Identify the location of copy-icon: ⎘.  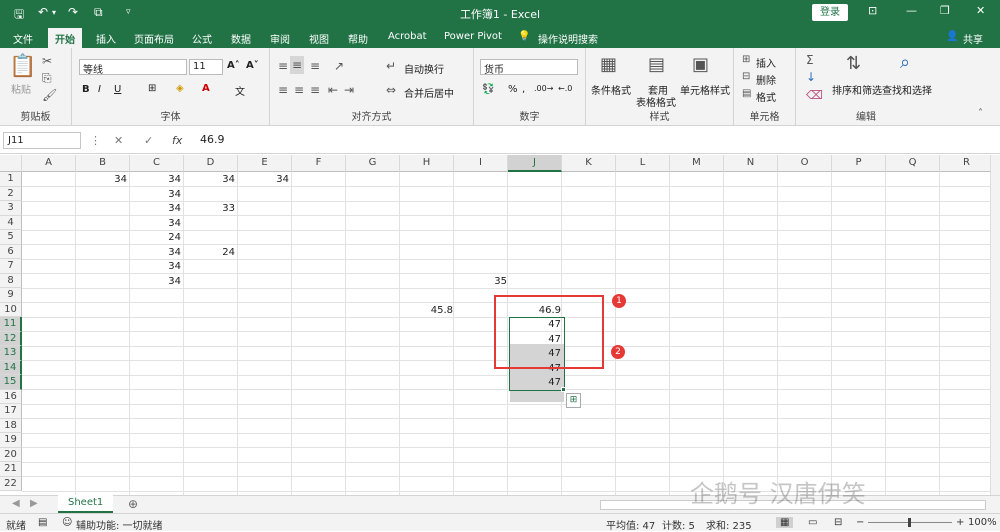
(47, 78).